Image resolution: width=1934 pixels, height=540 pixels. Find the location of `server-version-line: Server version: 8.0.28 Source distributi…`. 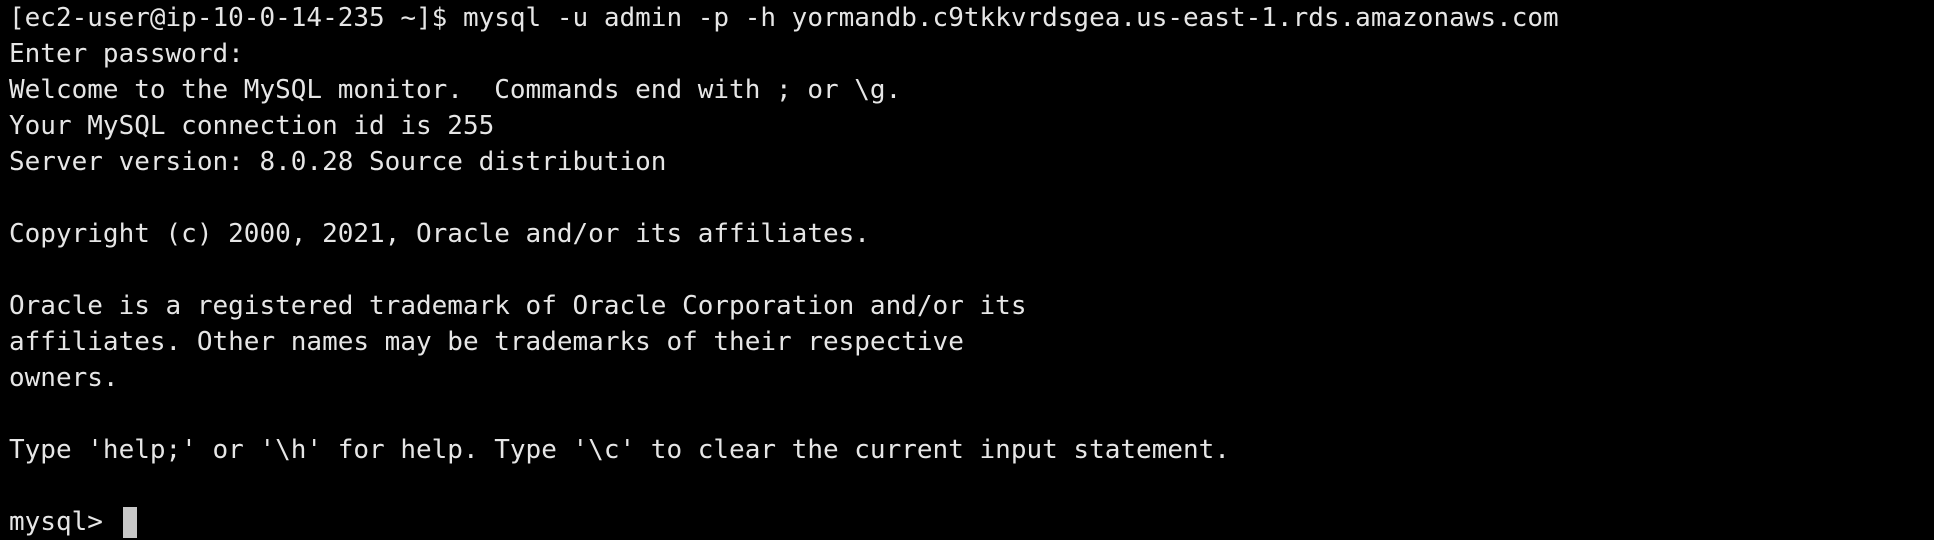

server-version-line: Server version: 8.0.28 Source distributi… is located at coordinates (338, 162).